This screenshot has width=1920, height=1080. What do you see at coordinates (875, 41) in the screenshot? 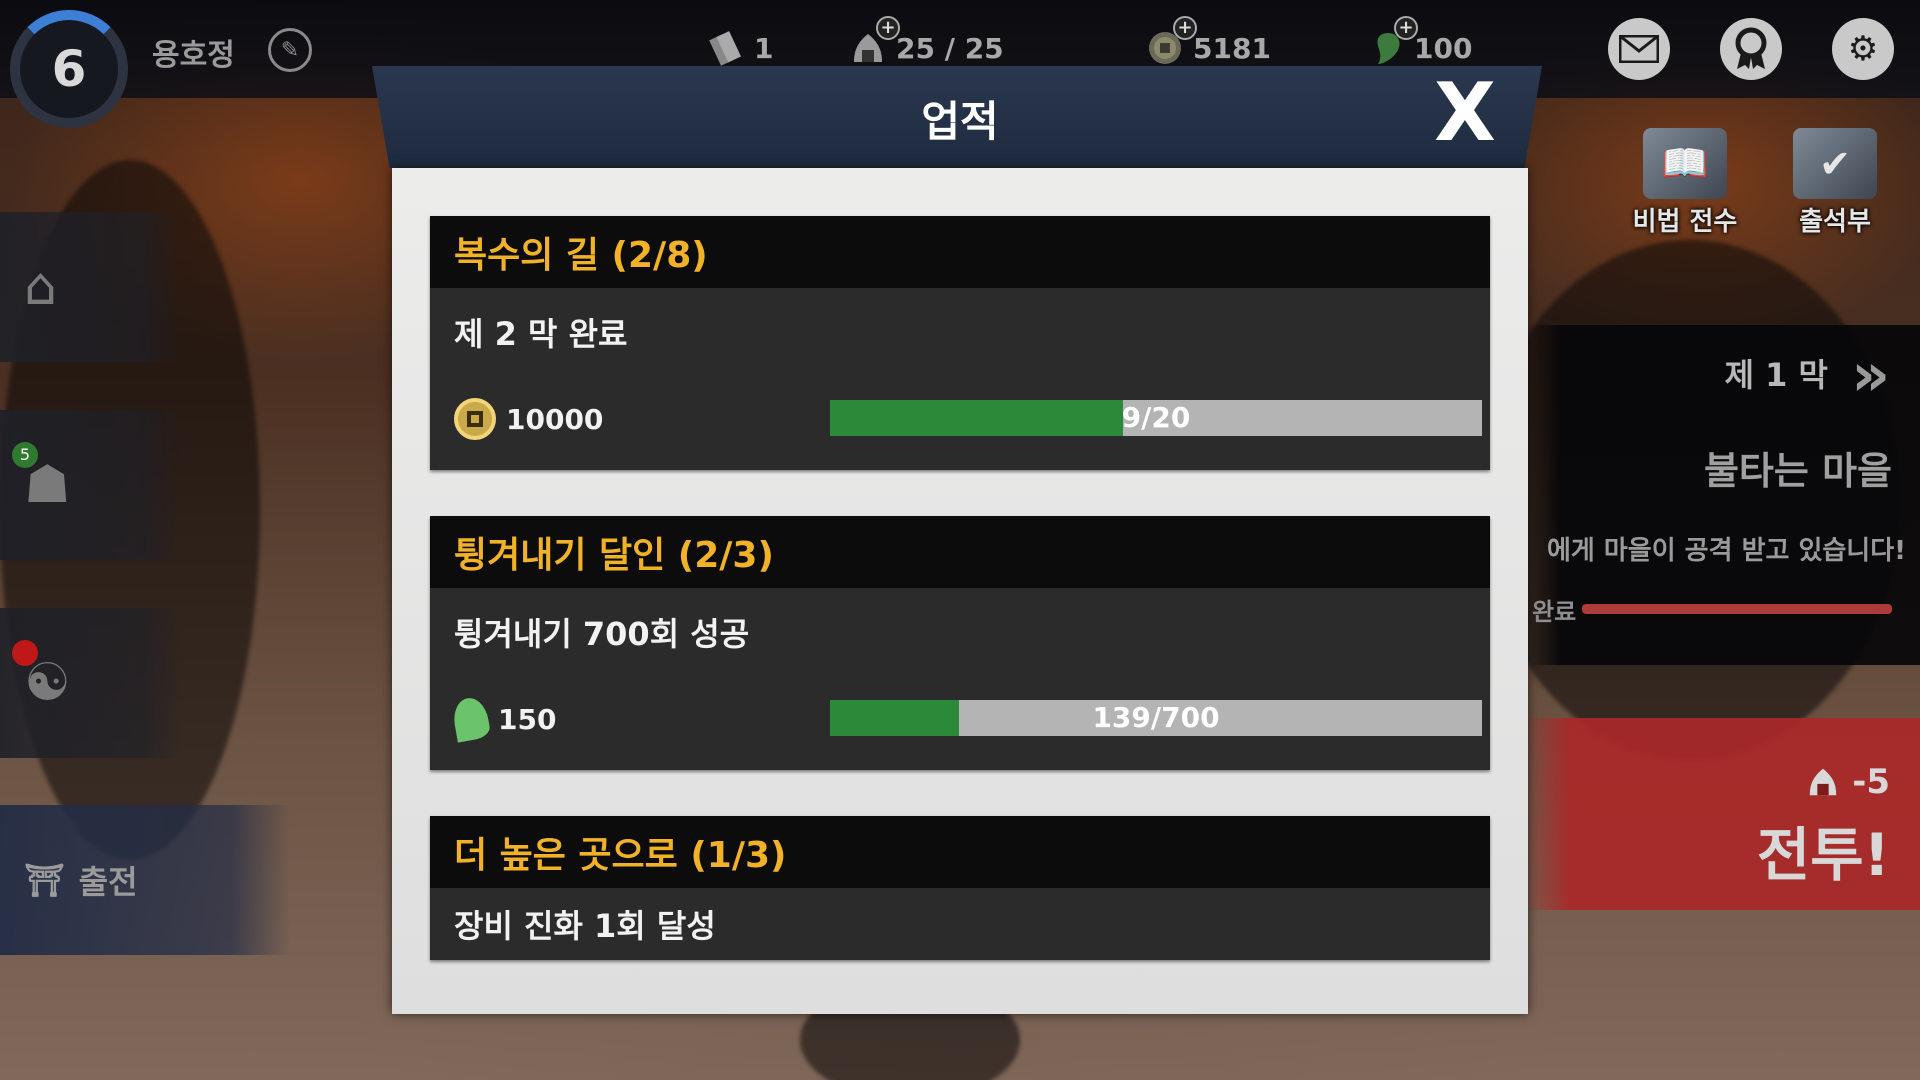
I see `stamina-icon: +` at bounding box center [875, 41].